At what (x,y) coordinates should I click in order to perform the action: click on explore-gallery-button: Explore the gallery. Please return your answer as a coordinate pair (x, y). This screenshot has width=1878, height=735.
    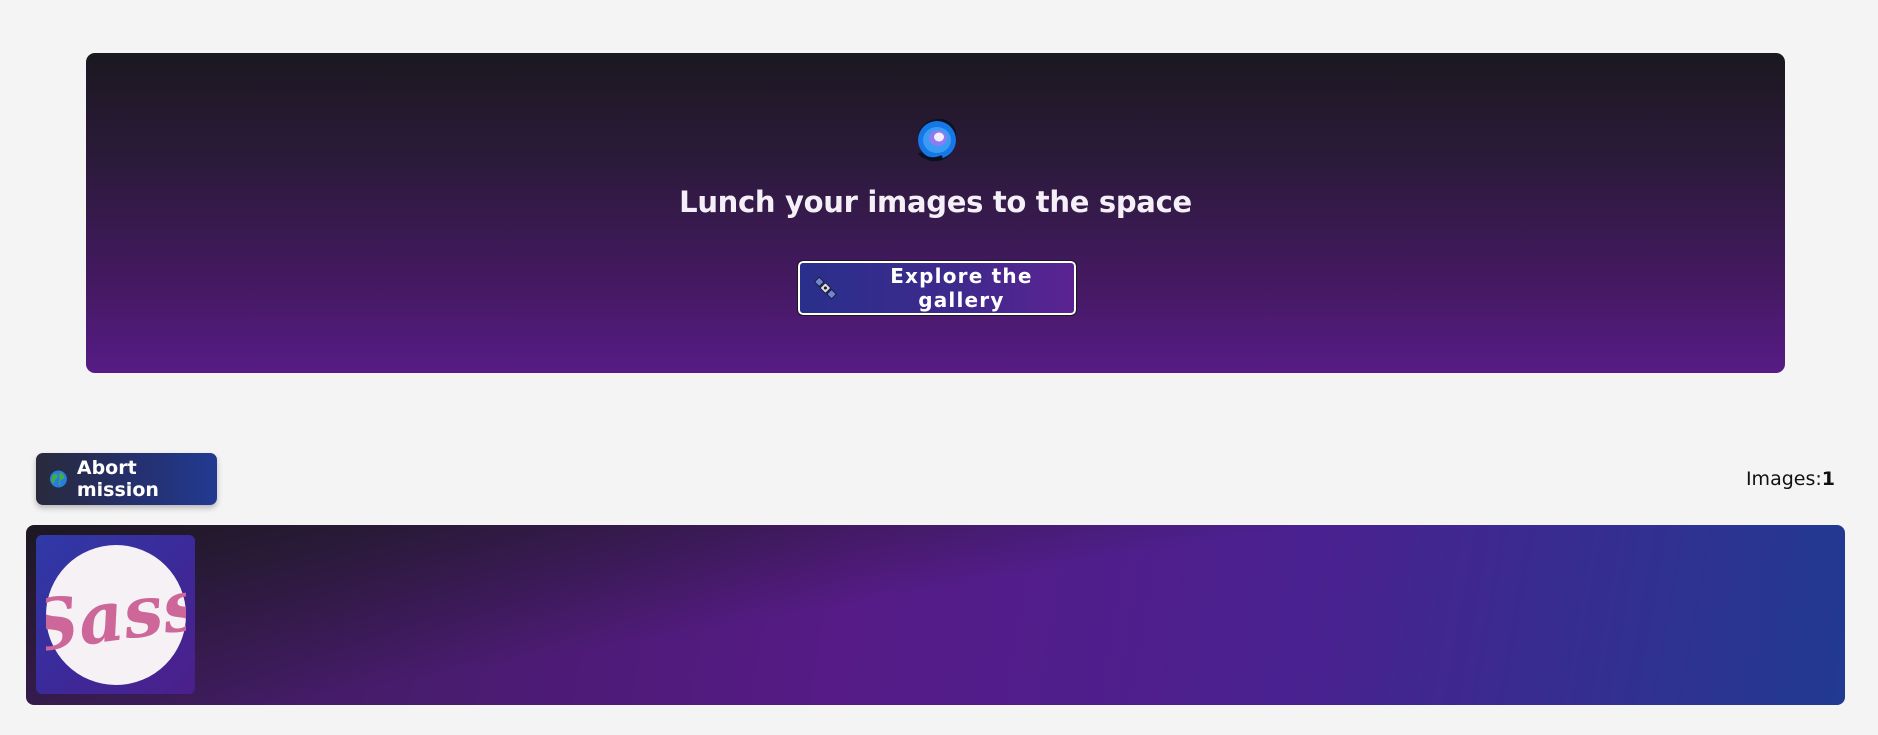
    Looking at the image, I should click on (937, 288).